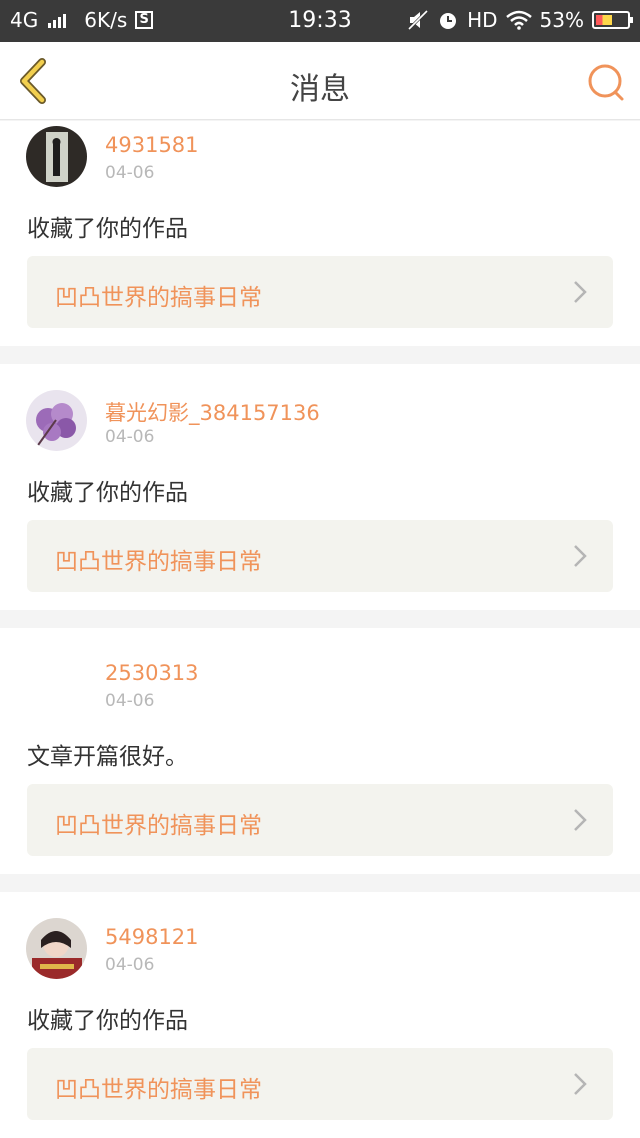 Image resolution: width=640 pixels, height=1138 pixels. I want to click on top-nav-bar: 消息, so click(320, 81).